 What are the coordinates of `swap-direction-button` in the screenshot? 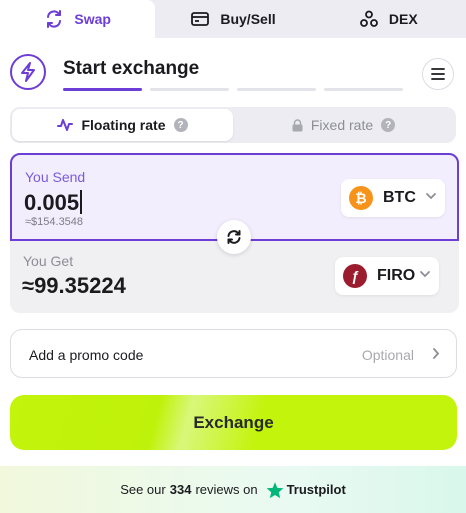 It's located at (234, 237).